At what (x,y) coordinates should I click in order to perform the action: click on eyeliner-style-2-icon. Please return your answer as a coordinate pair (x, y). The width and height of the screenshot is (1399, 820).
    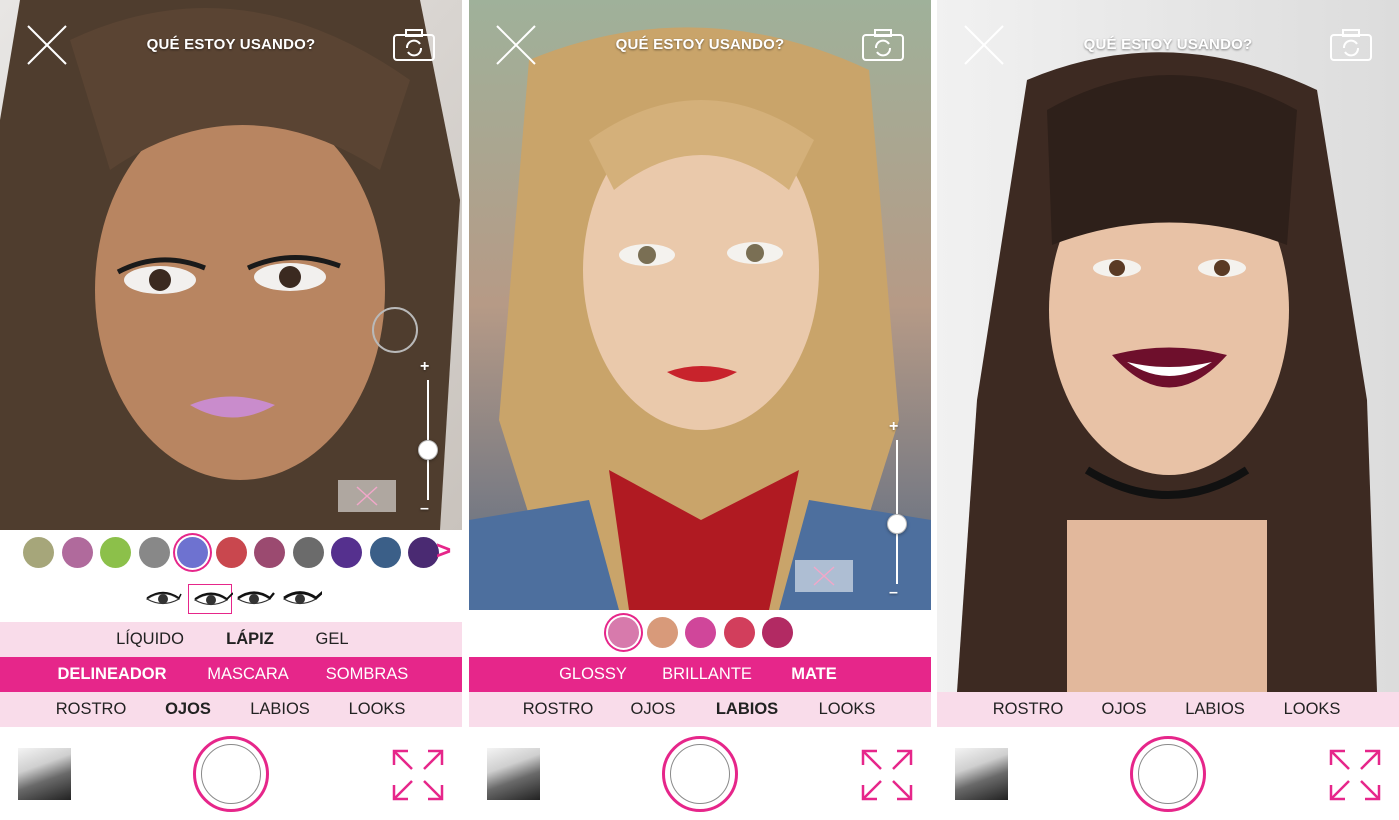
    Looking at the image, I should click on (213, 599).